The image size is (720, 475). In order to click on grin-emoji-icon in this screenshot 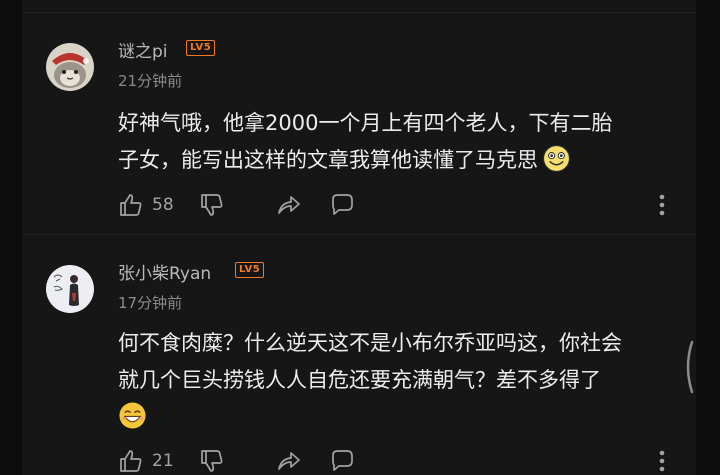, I will do `click(132, 415)`.